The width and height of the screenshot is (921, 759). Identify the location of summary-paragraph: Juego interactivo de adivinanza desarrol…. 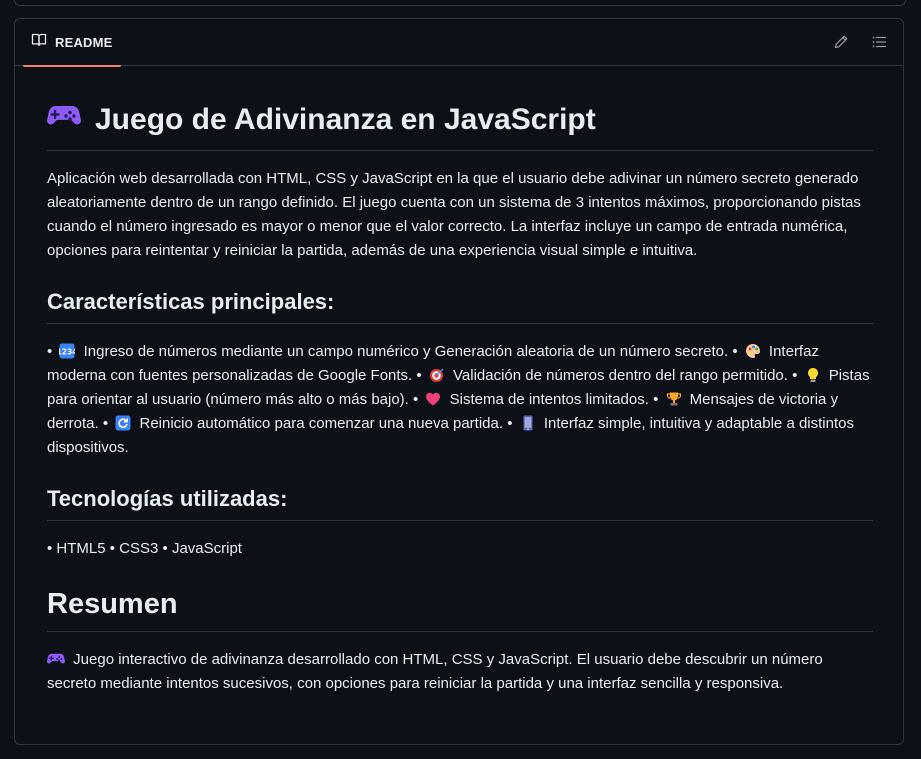
(460, 672).